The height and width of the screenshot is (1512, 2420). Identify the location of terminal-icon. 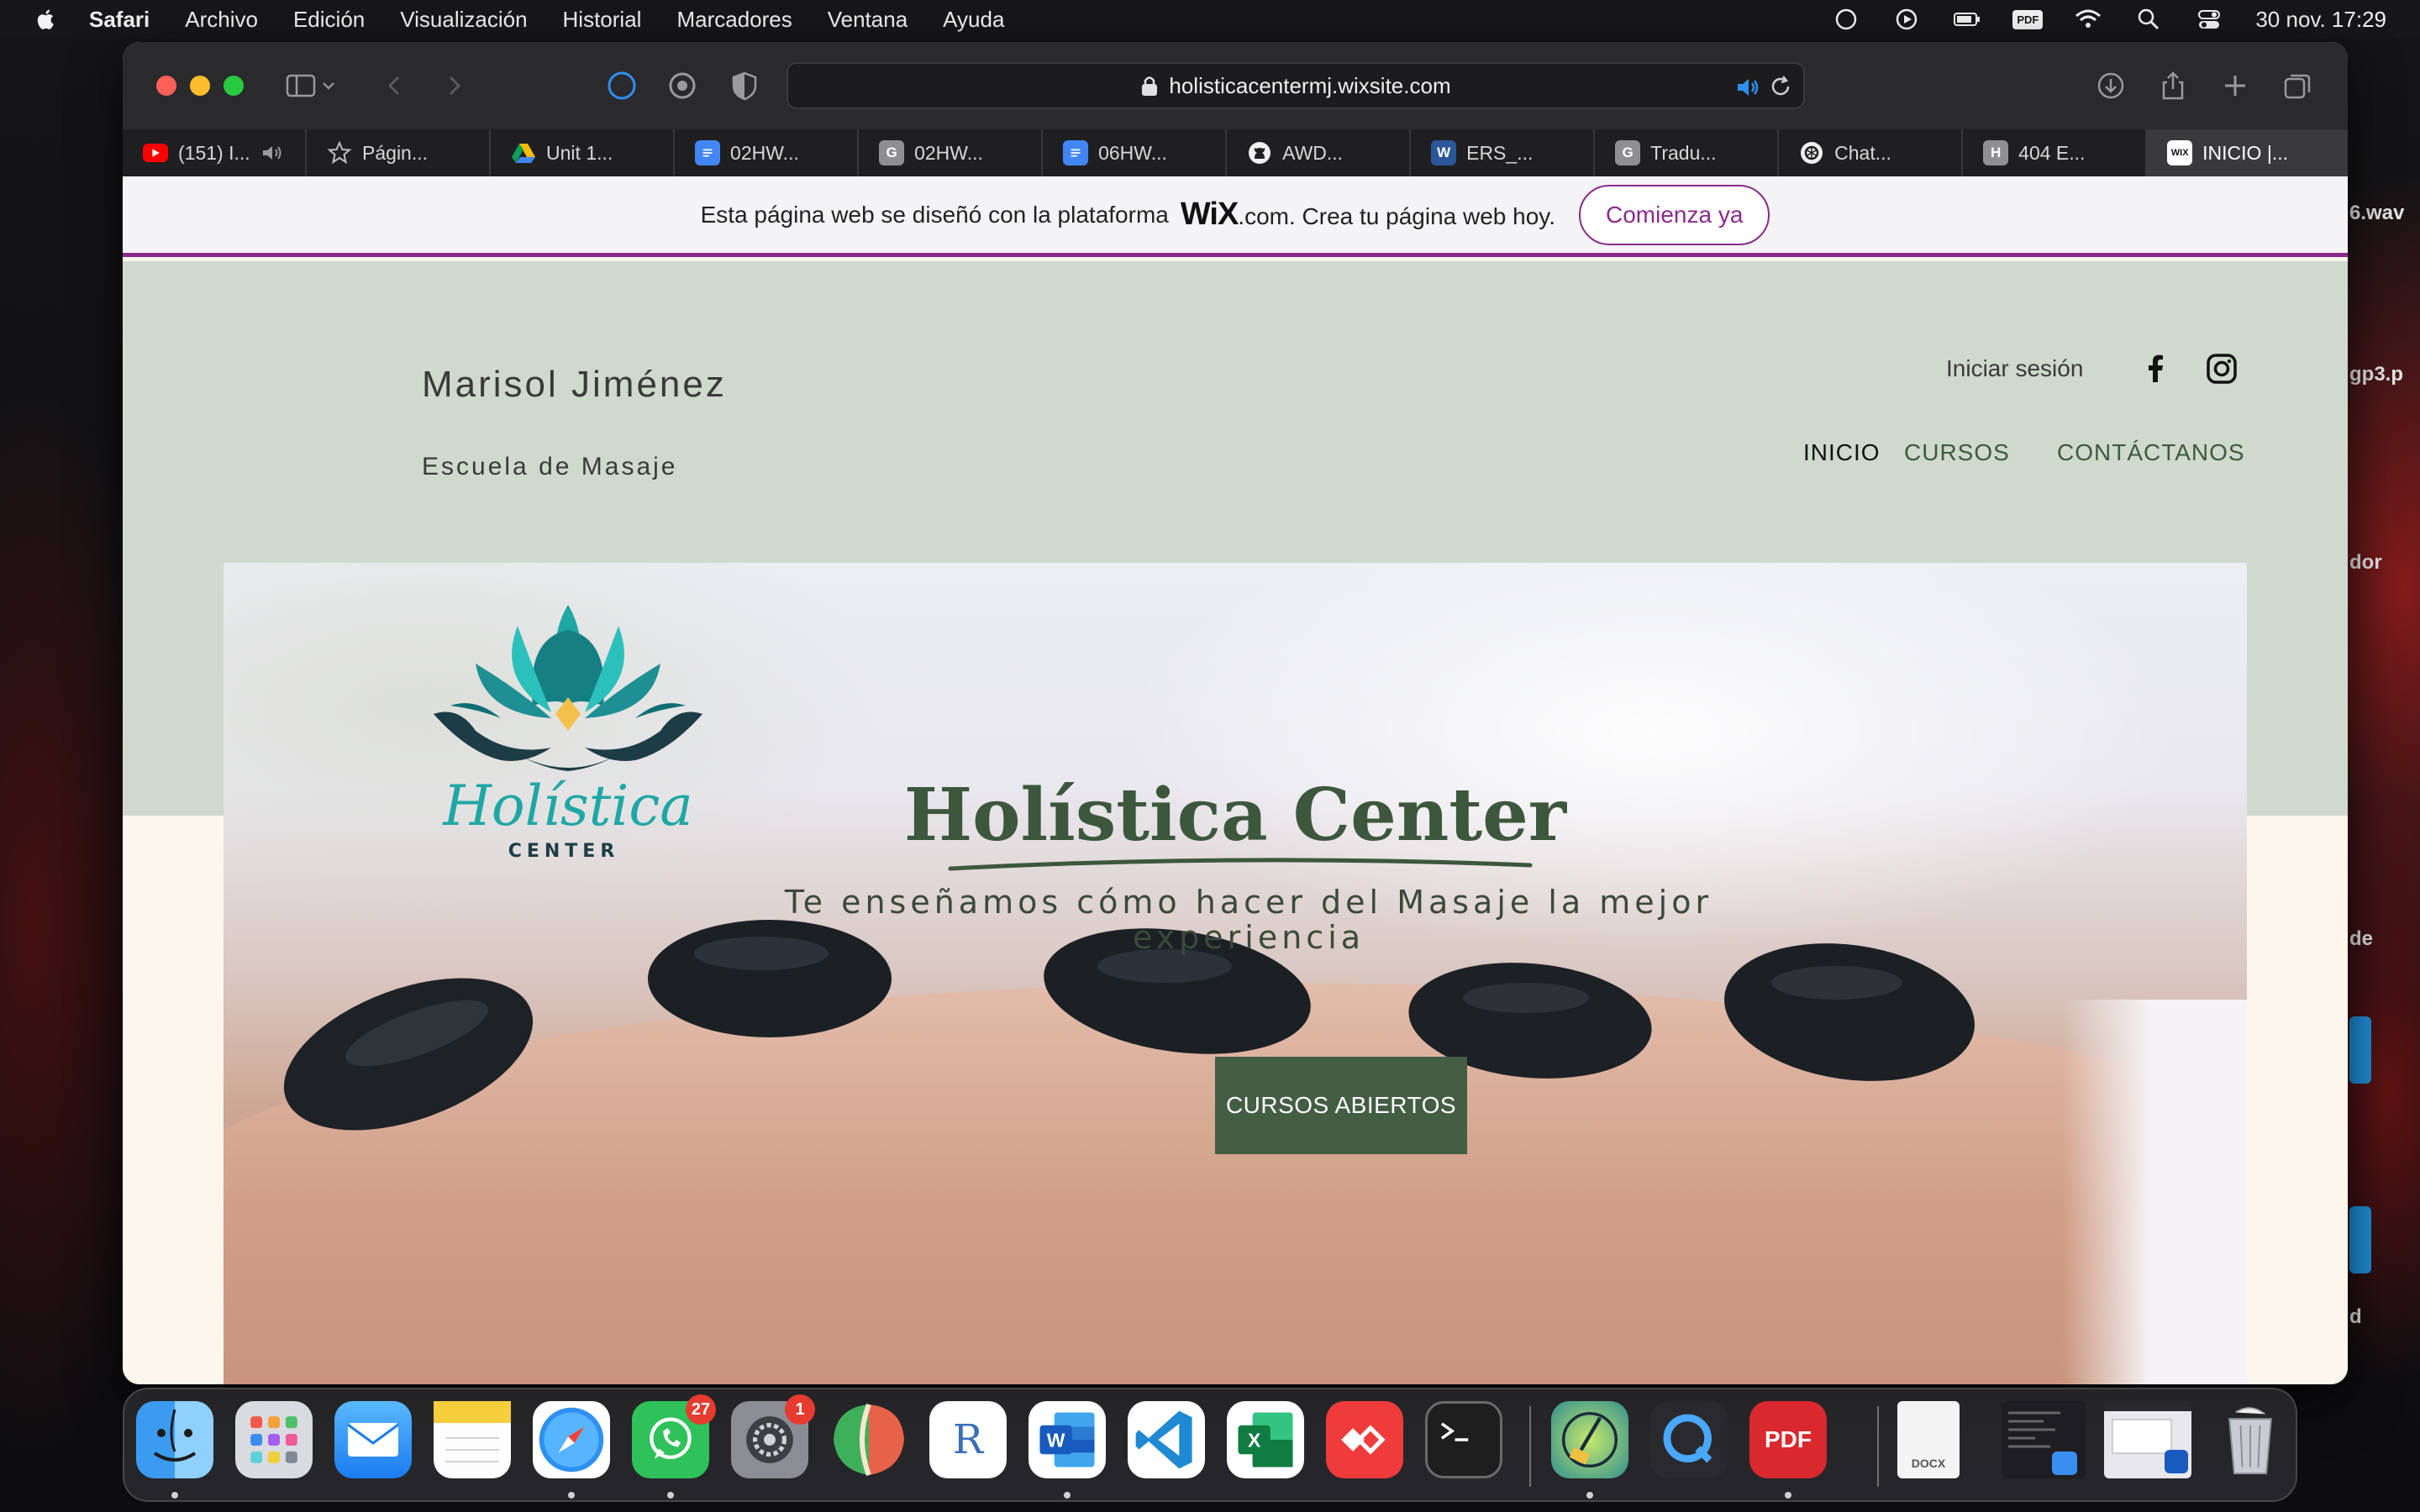
(1464, 1439).